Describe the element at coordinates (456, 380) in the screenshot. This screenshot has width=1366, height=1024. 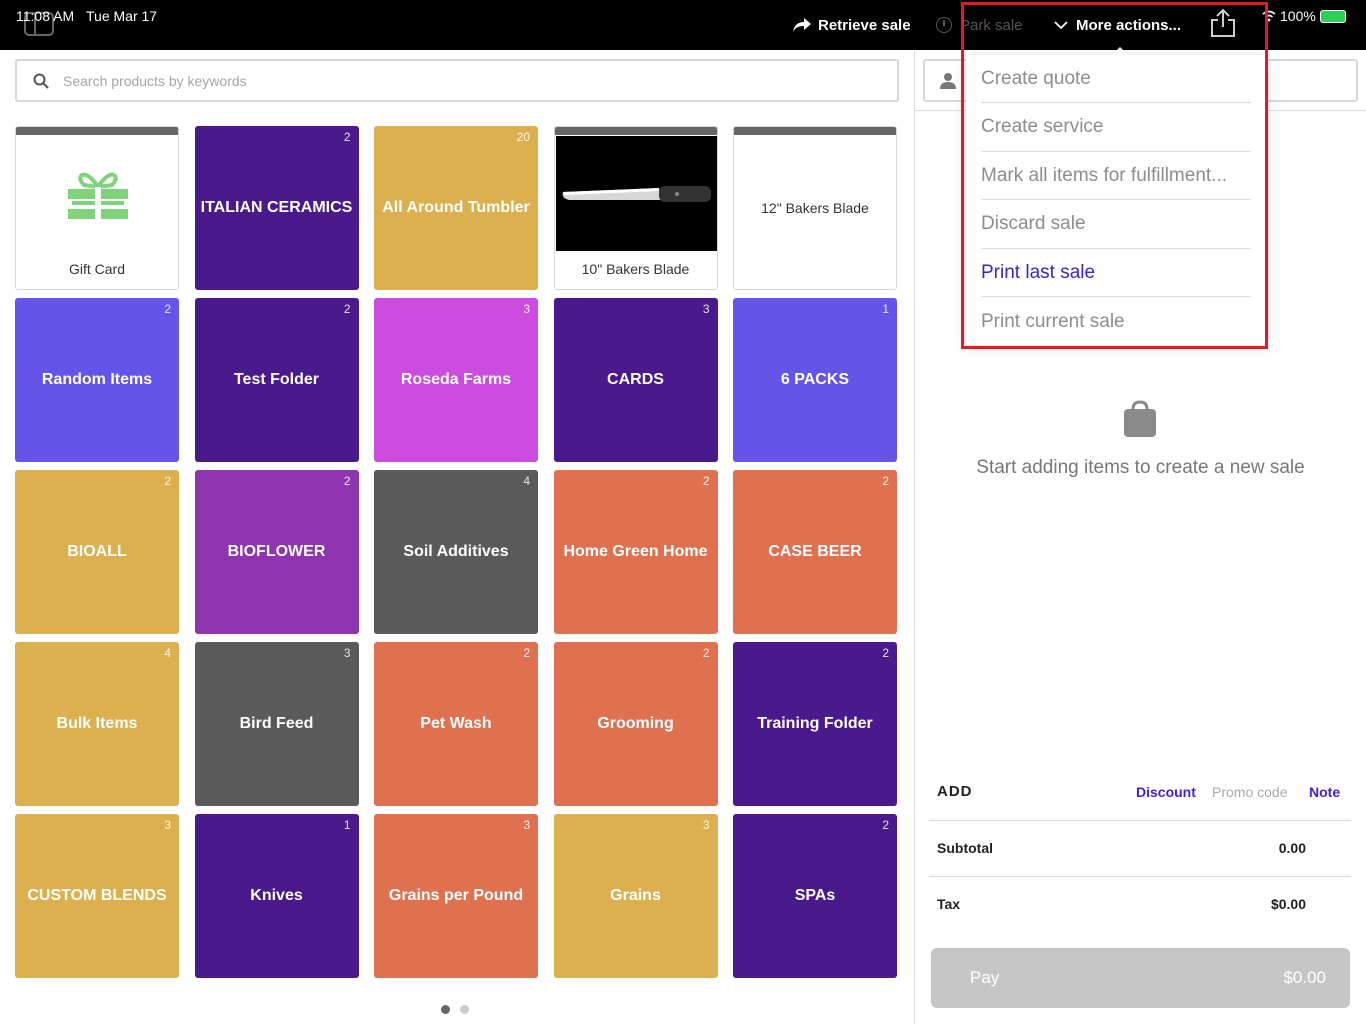
I see `product-tile: 3 Roseda Farms` at that location.